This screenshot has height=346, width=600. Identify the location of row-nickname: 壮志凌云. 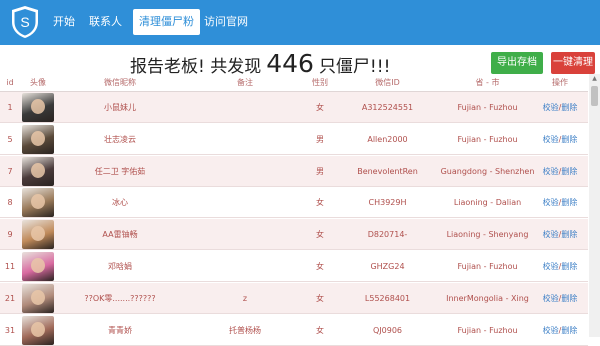
(120, 139).